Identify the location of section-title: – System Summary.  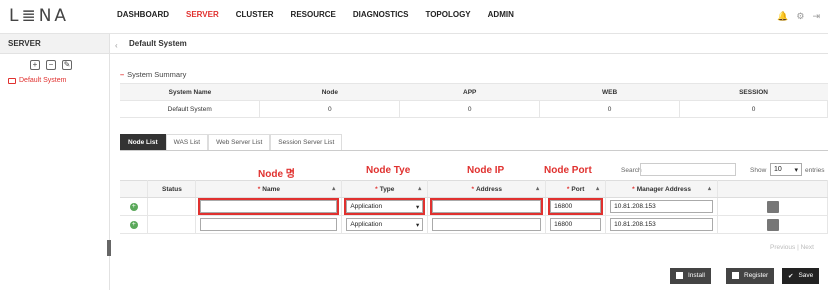
(153, 74).